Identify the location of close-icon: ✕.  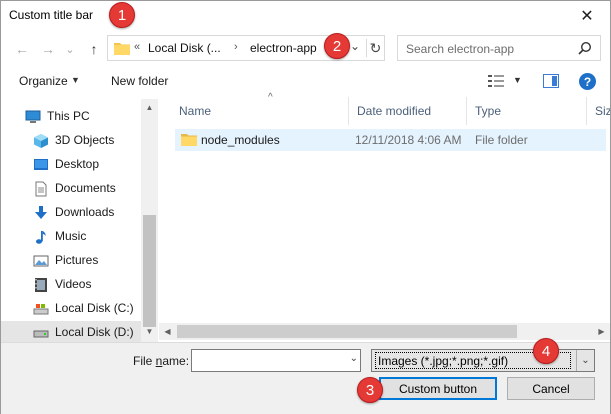
(587, 16).